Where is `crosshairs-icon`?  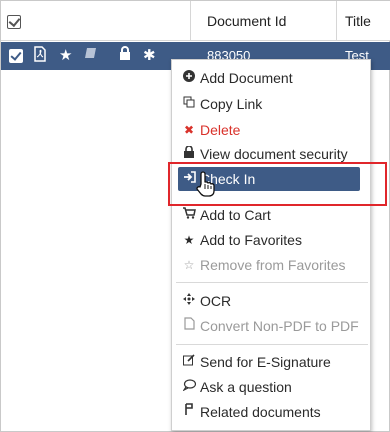 crosshairs-icon is located at coordinates (189, 301).